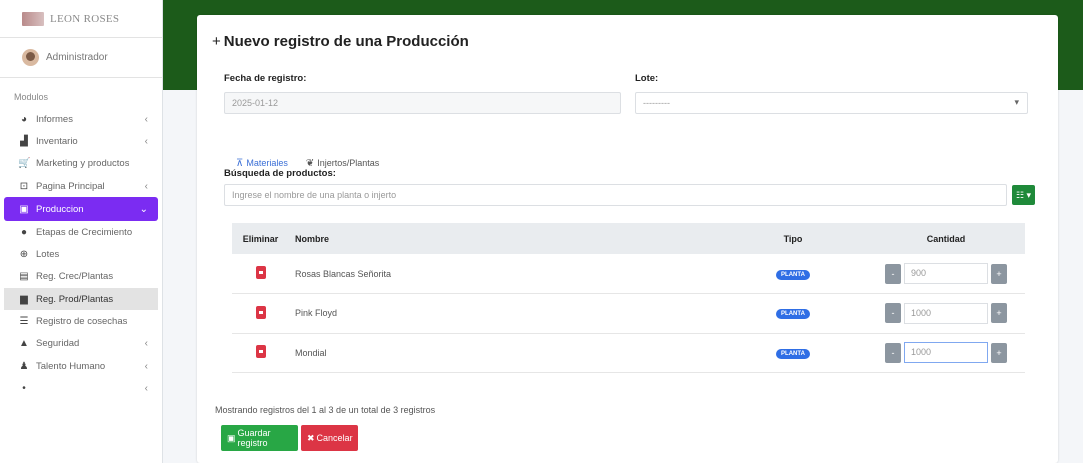 This screenshot has width=1083, height=463. What do you see at coordinates (81, 58) in the screenshot?
I see `user-panel: Administrador` at bounding box center [81, 58].